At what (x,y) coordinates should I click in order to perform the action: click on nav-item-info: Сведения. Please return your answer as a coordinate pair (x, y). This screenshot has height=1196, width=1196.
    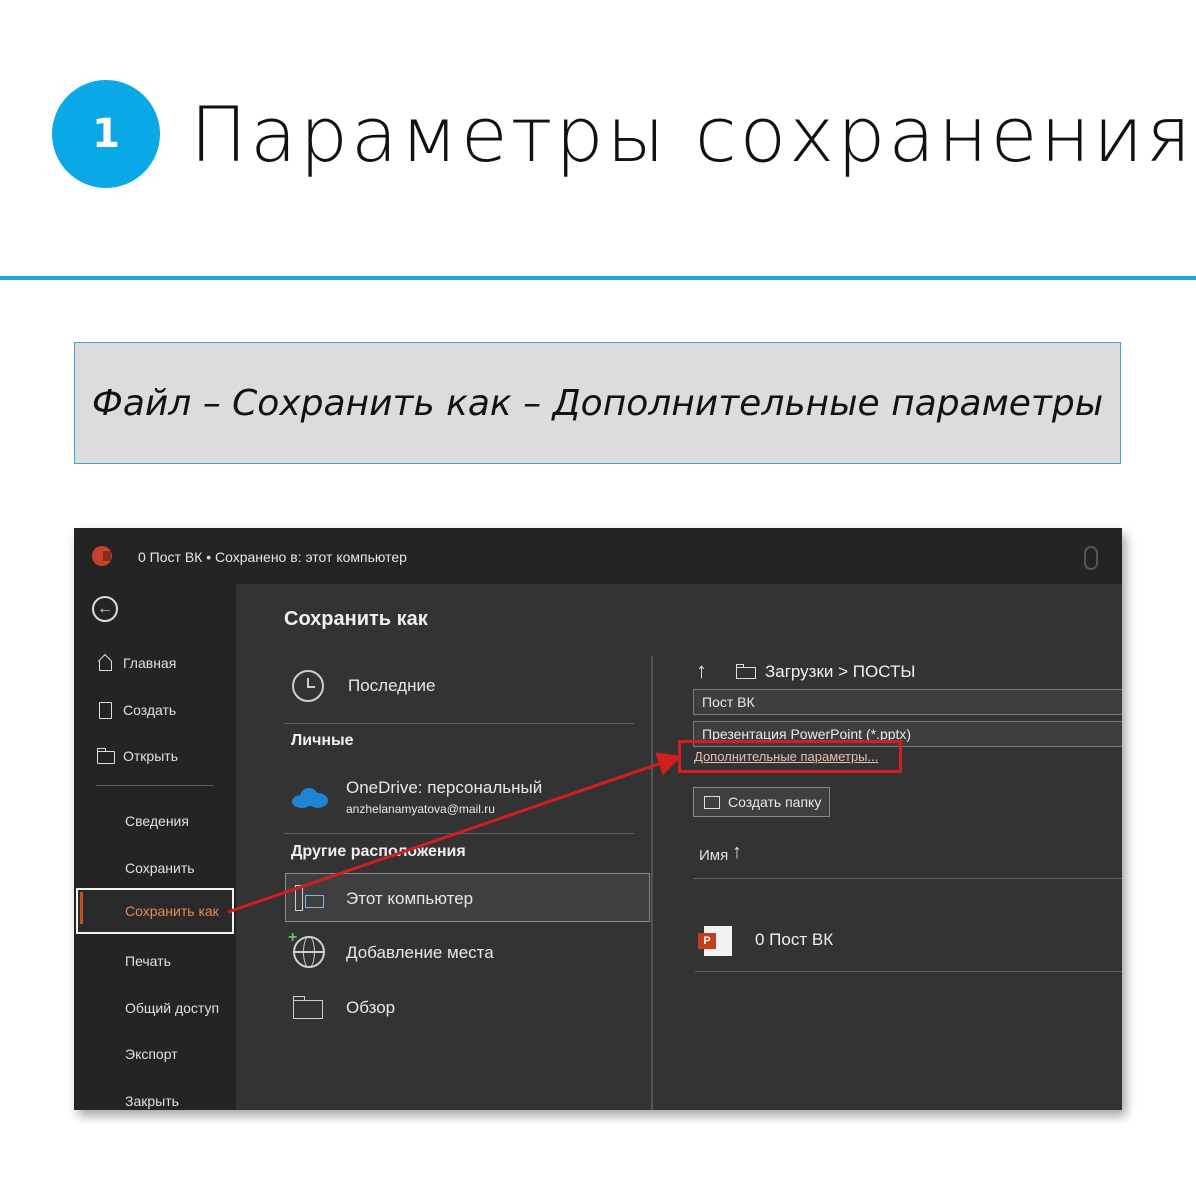
    Looking at the image, I should click on (155, 821).